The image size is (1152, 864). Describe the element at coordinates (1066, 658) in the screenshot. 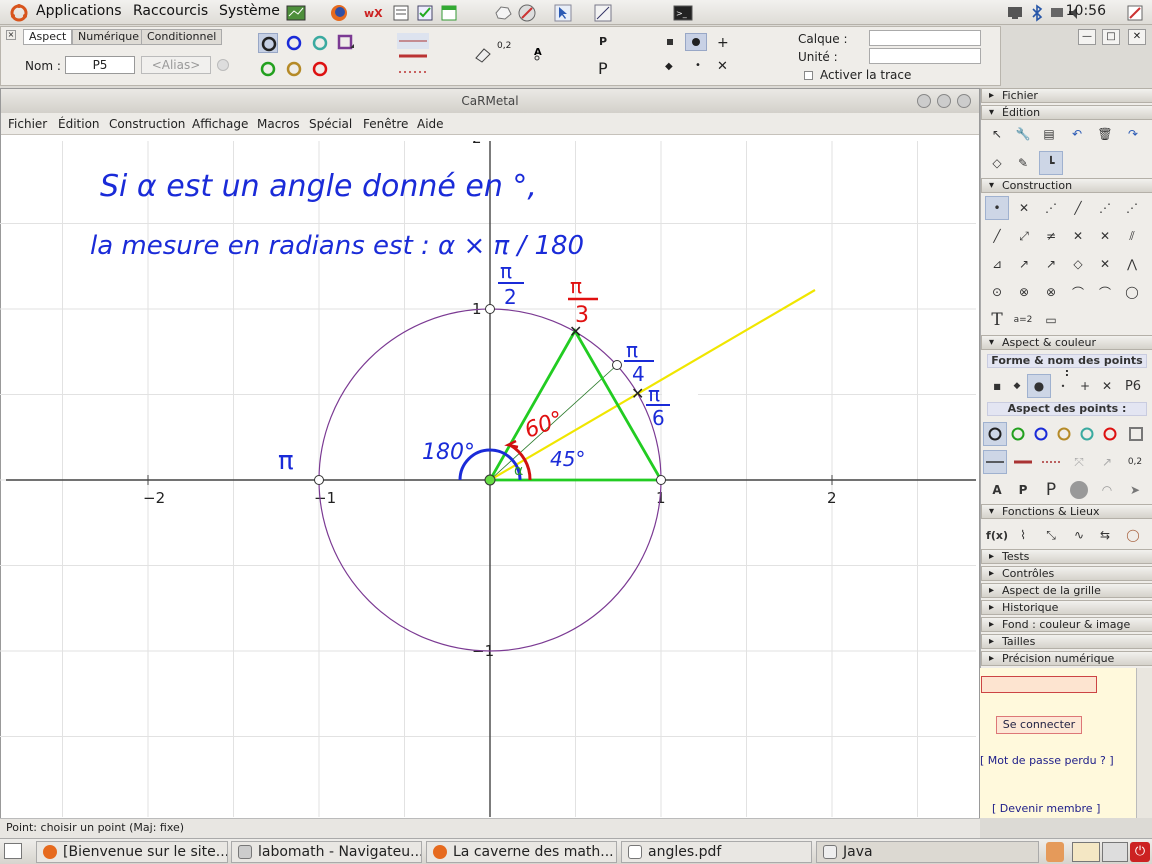

I see `section-precision: Précision numérique` at that location.